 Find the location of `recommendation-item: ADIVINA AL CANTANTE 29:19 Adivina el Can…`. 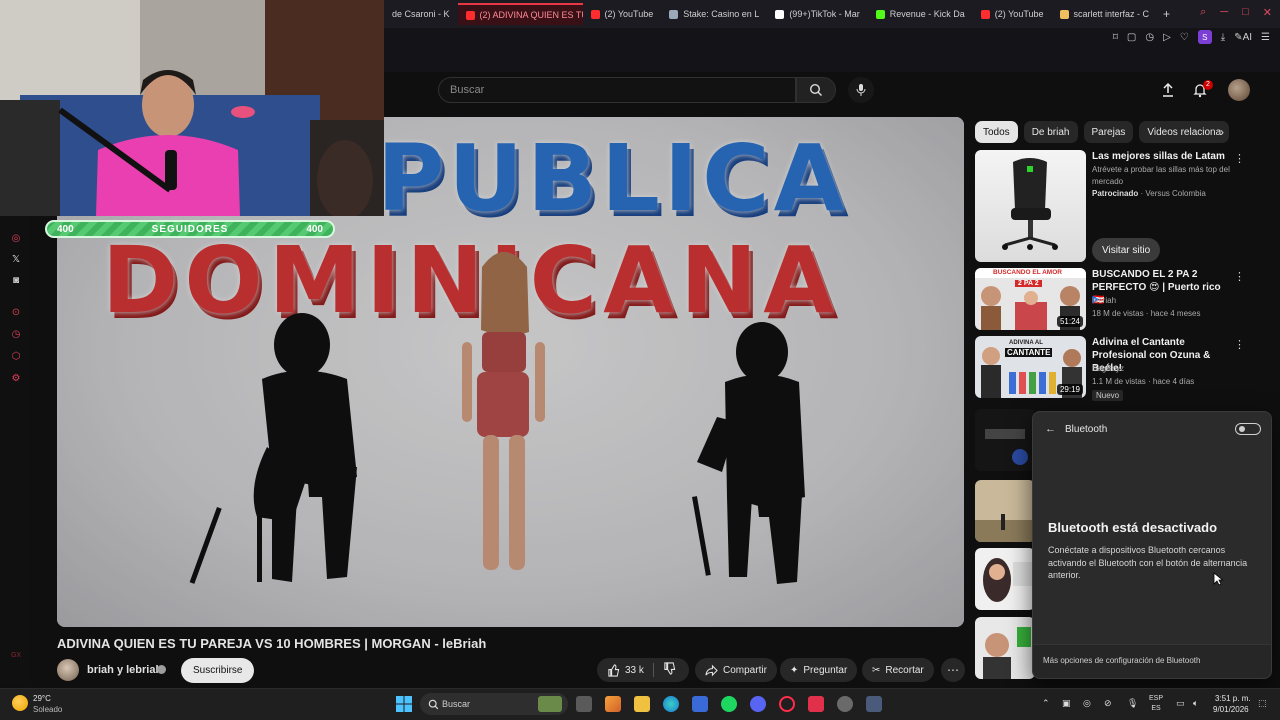

recommendation-item: ADIVINA AL CANTANTE 29:19 Adivina el Can… is located at coordinates (1117, 368).